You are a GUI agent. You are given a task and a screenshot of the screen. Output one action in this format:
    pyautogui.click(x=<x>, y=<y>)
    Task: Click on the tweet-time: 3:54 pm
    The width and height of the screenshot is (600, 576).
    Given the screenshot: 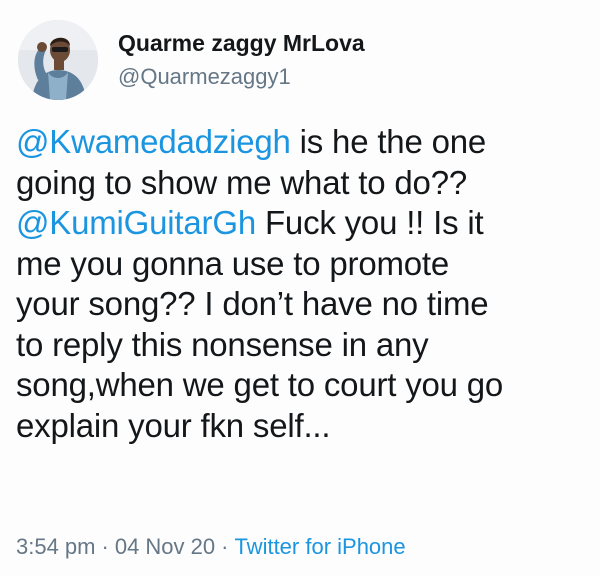 What is the action you would take?
    pyautogui.click(x=56, y=546)
    